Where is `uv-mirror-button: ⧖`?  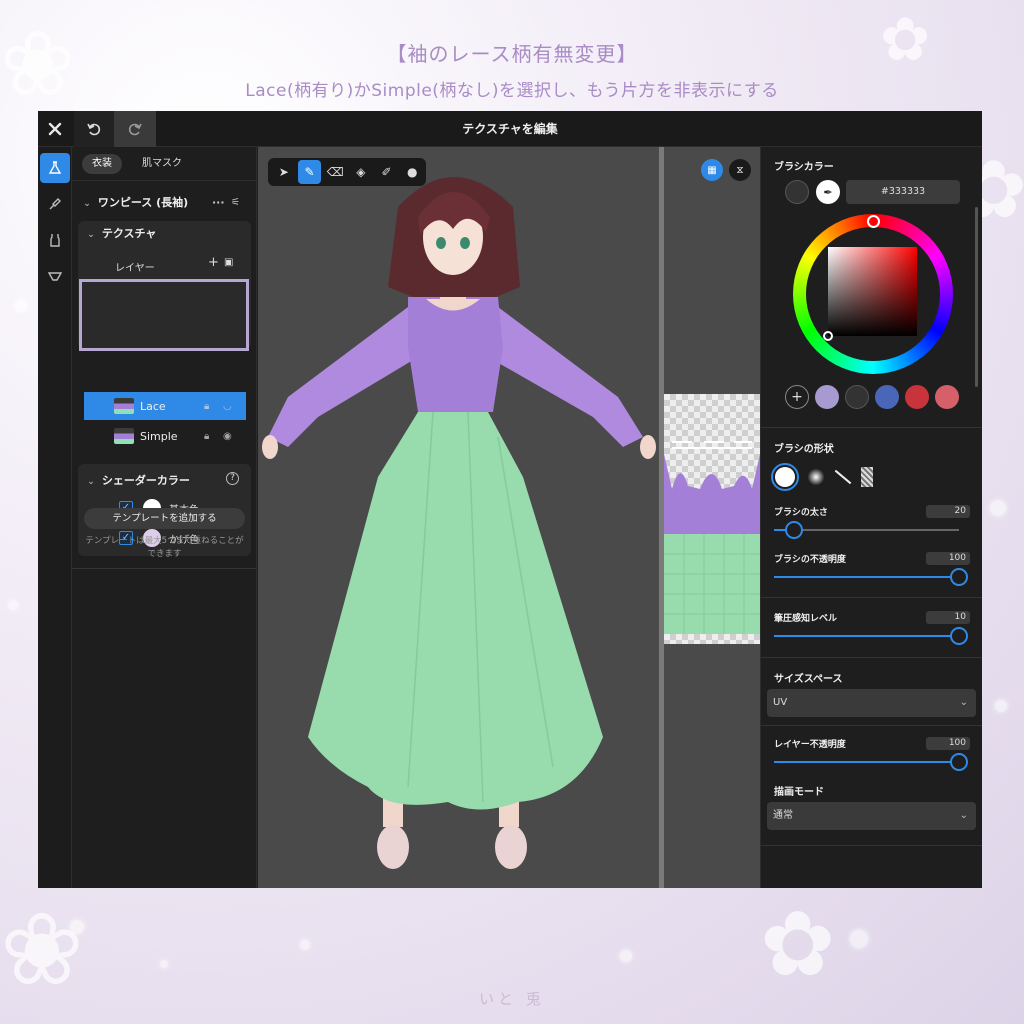
uv-mirror-button: ⧖ is located at coordinates (740, 170).